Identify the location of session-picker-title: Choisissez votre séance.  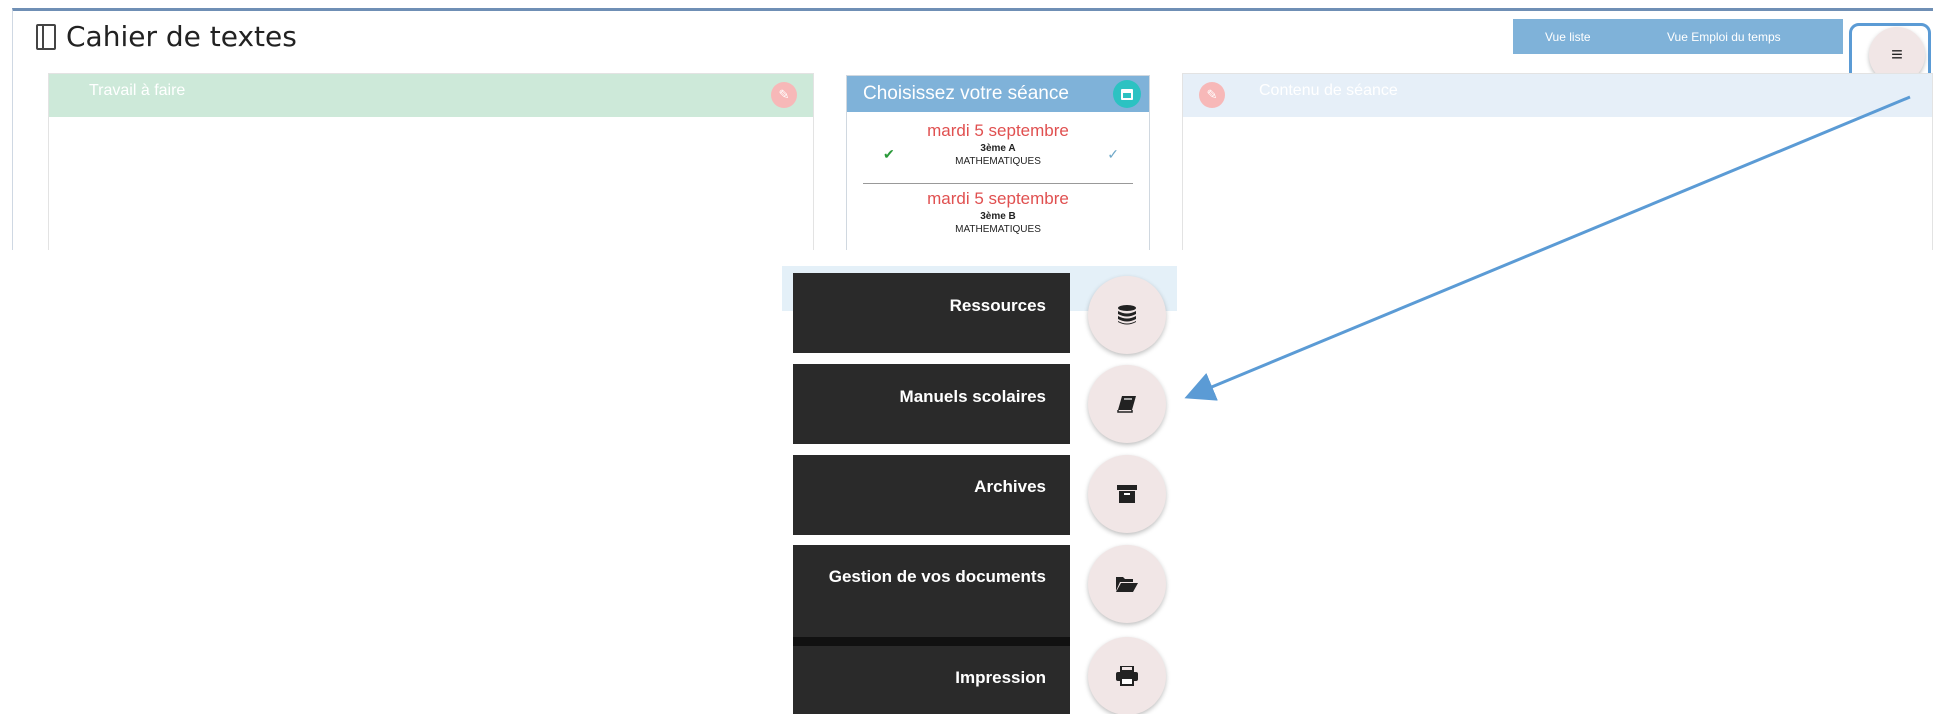
(966, 93).